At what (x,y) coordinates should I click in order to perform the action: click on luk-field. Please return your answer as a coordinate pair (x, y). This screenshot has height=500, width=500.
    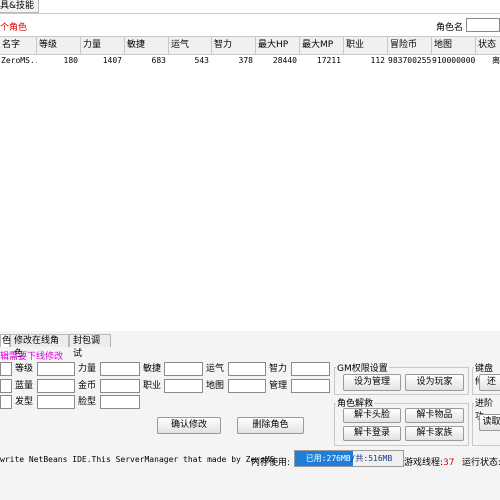
    Looking at the image, I should click on (247, 369).